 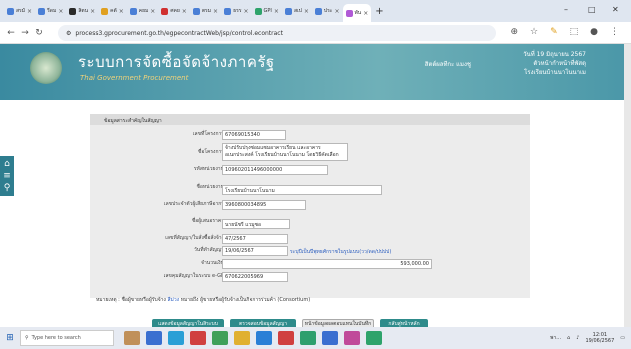 I want to click on browser-tab: ธรร ×, so click(x=236, y=11).